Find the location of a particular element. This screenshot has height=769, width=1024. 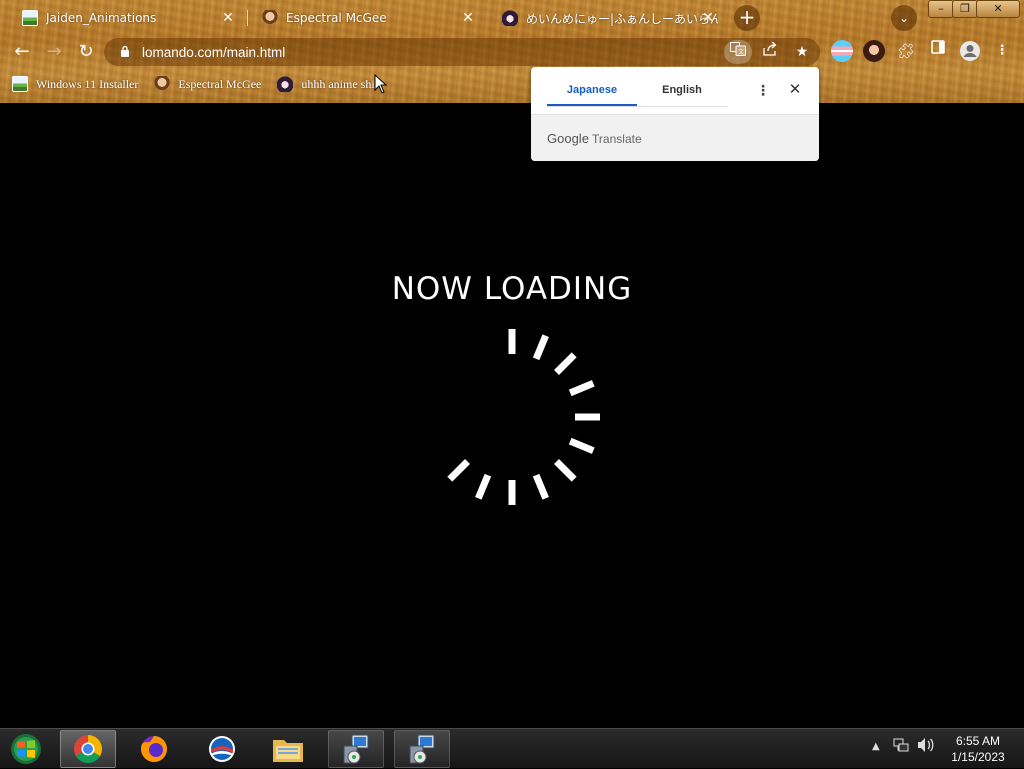

folder-icon is located at coordinates (288, 751).